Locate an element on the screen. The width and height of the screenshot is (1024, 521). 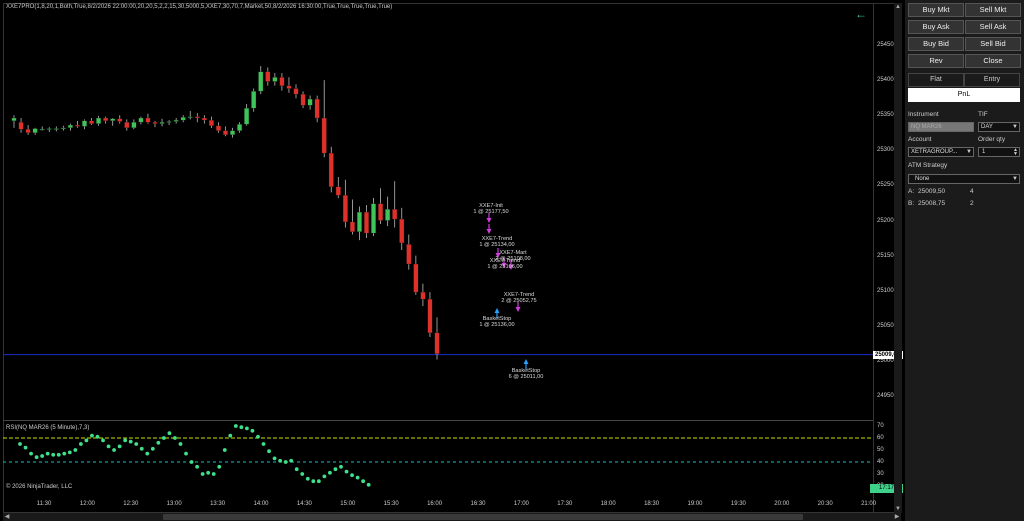
horizontal-scrollbar: ◀ ▶ is located at coordinates (452, 517).